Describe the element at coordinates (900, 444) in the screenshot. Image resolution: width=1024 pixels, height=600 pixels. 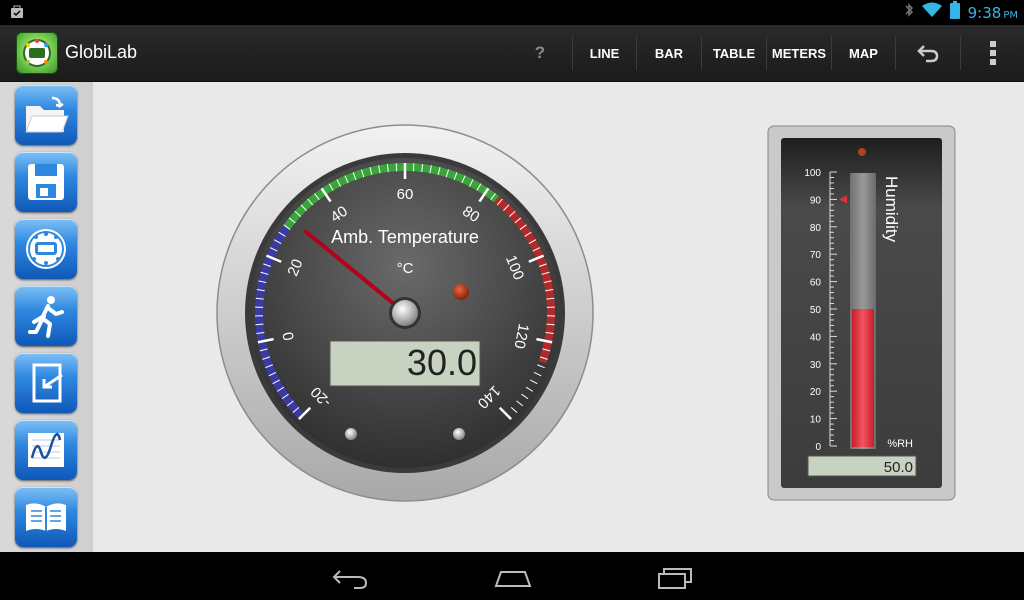
I see `humidity-unit: %RH` at that location.